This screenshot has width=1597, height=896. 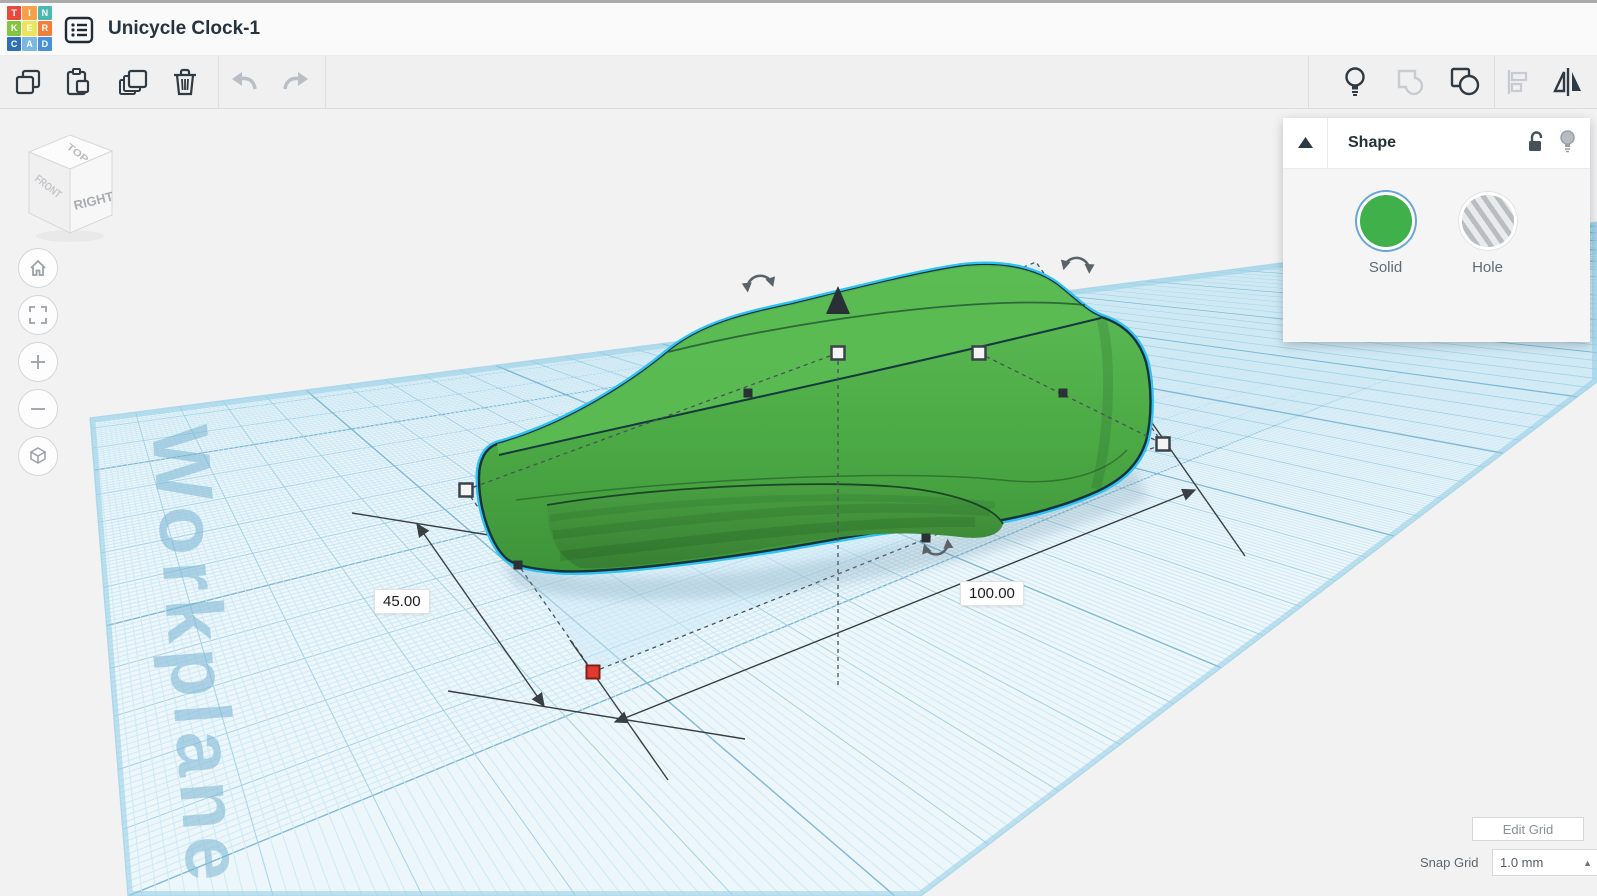 I want to click on ungroup-button, so click(x=1465, y=82).